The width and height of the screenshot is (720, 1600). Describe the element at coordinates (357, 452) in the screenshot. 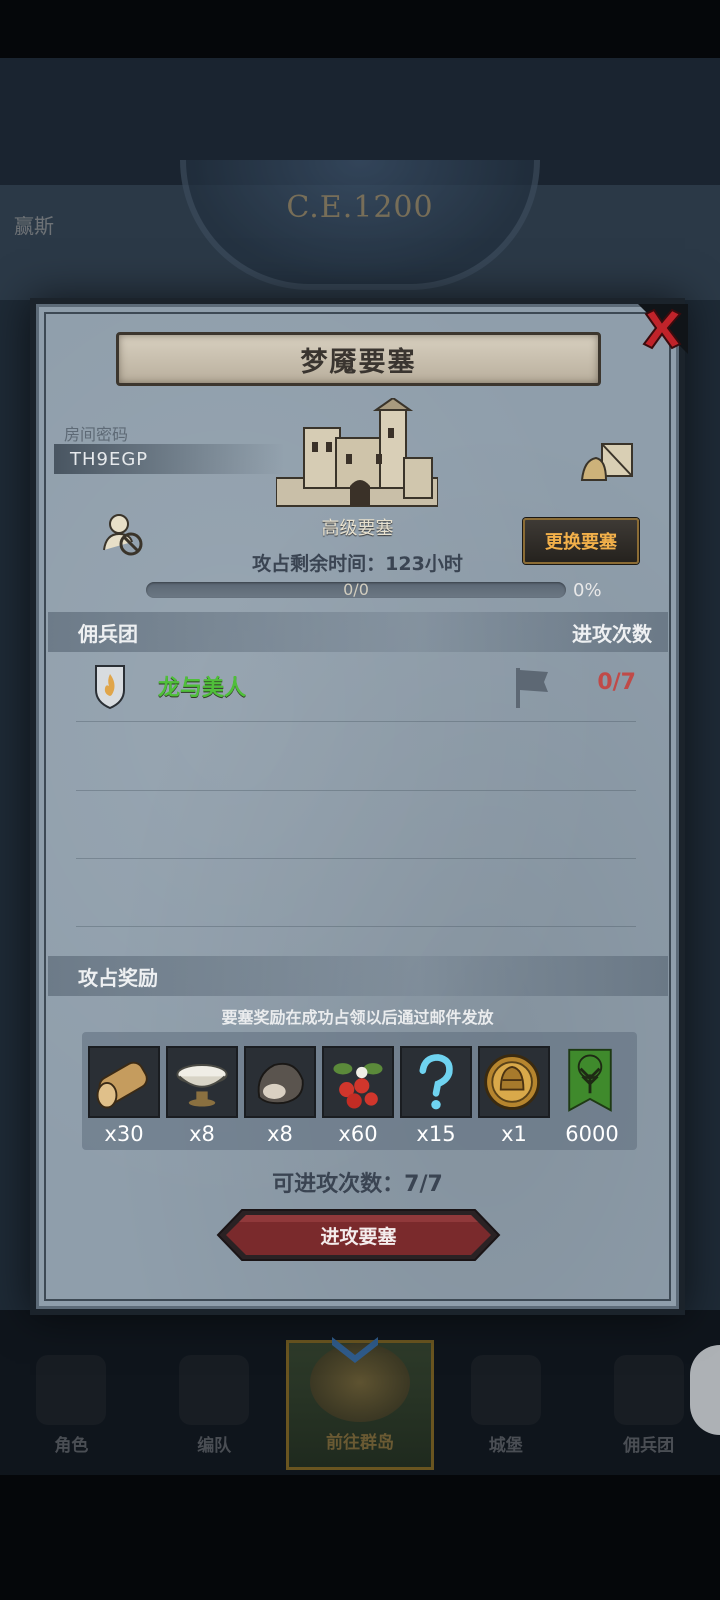

I see `fortress-castle-icon` at that location.